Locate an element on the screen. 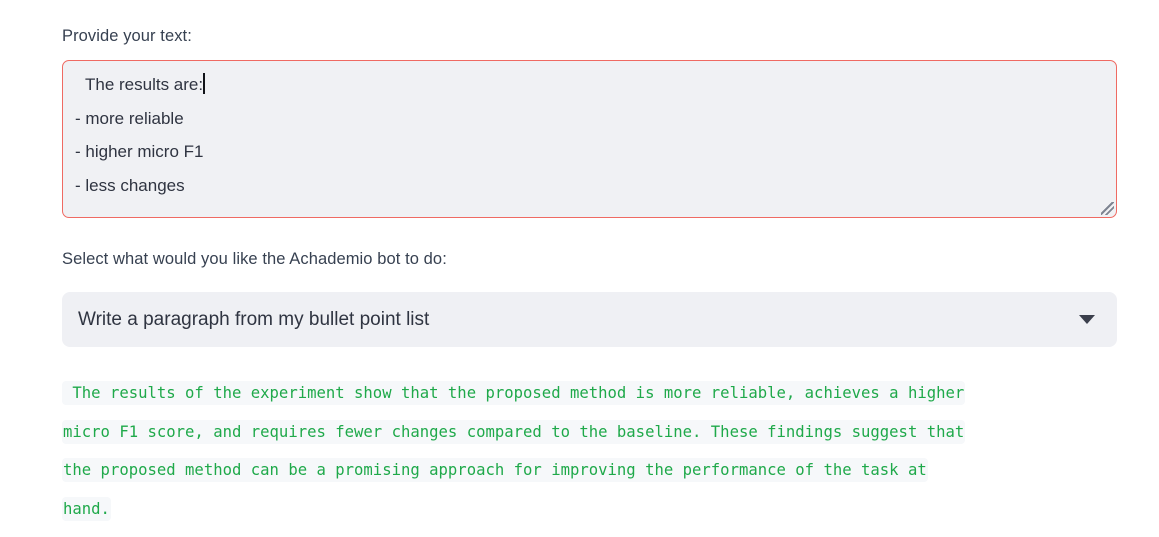  chevron-down-icon is located at coordinates (1087, 319).